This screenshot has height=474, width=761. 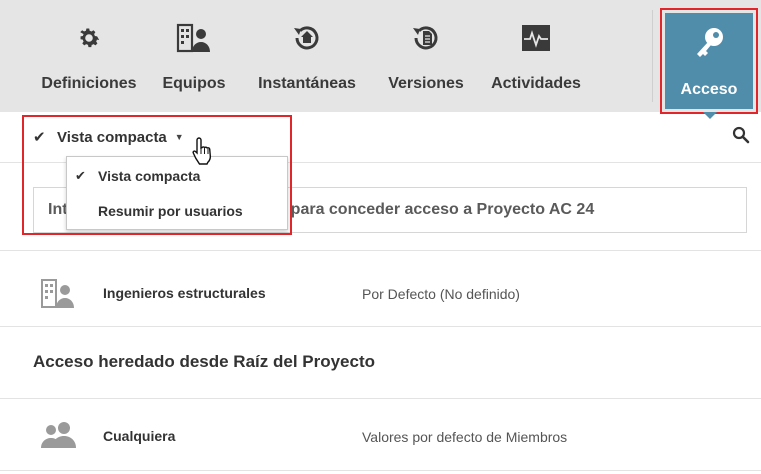 What do you see at coordinates (426, 83) in the screenshot?
I see `toolbar-label: Versiones` at bounding box center [426, 83].